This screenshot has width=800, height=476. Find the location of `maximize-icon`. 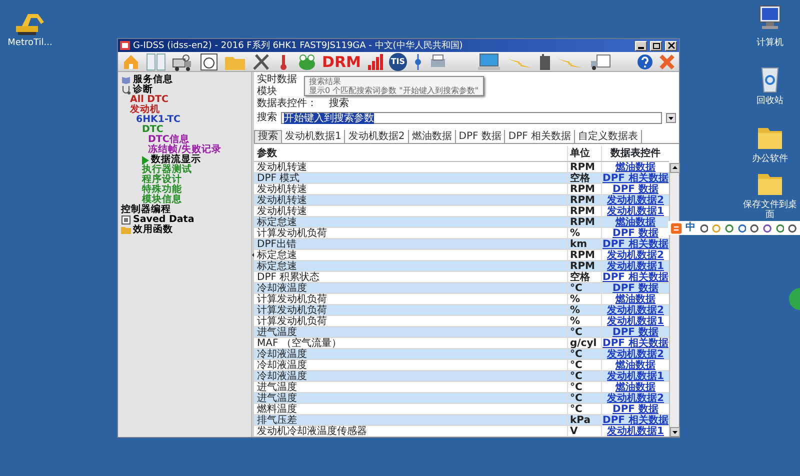

maximize-icon is located at coordinates (656, 45).